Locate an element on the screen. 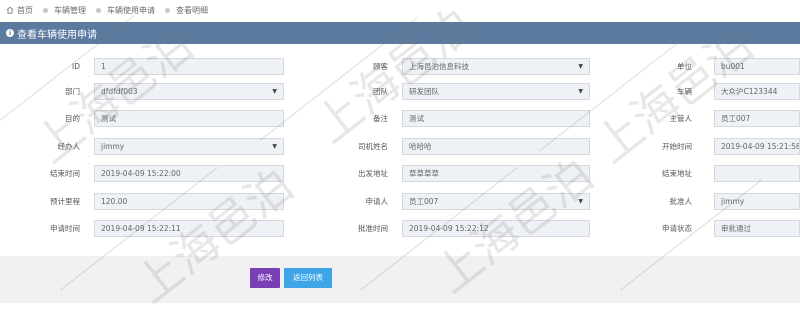 The width and height of the screenshot is (800, 316). edit-button: 修改 is located at coordinates (265, 278).